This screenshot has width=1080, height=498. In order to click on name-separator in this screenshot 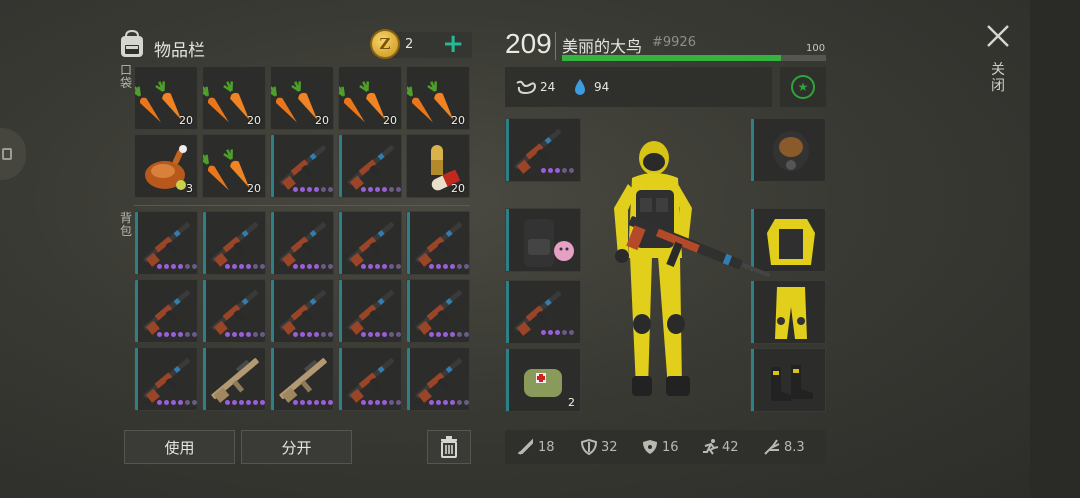, I will do `click(555, 46)`.